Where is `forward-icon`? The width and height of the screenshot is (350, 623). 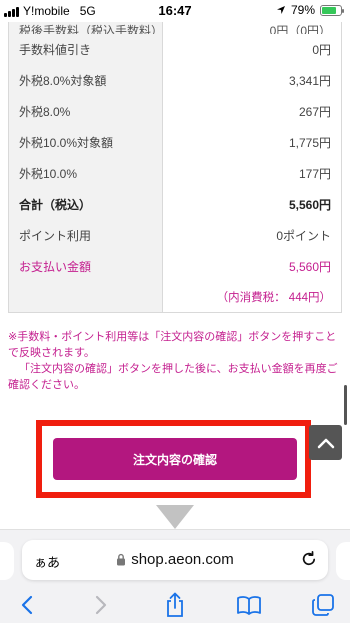
forward-icon is located at coordinates (101, 605).